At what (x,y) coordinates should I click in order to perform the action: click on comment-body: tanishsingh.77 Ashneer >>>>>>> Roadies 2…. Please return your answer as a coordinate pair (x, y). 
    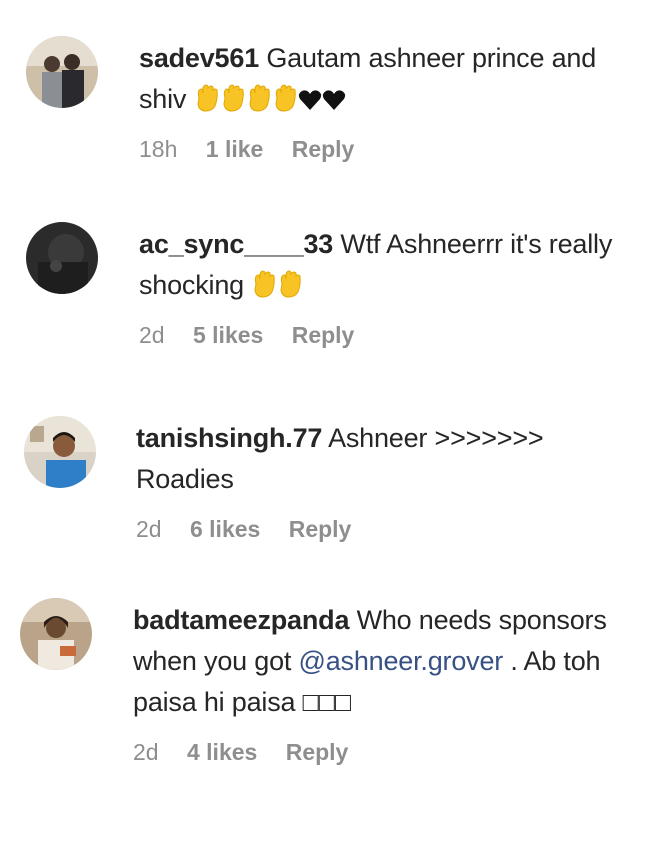
    Looking at the image, I should click on (376, 480).